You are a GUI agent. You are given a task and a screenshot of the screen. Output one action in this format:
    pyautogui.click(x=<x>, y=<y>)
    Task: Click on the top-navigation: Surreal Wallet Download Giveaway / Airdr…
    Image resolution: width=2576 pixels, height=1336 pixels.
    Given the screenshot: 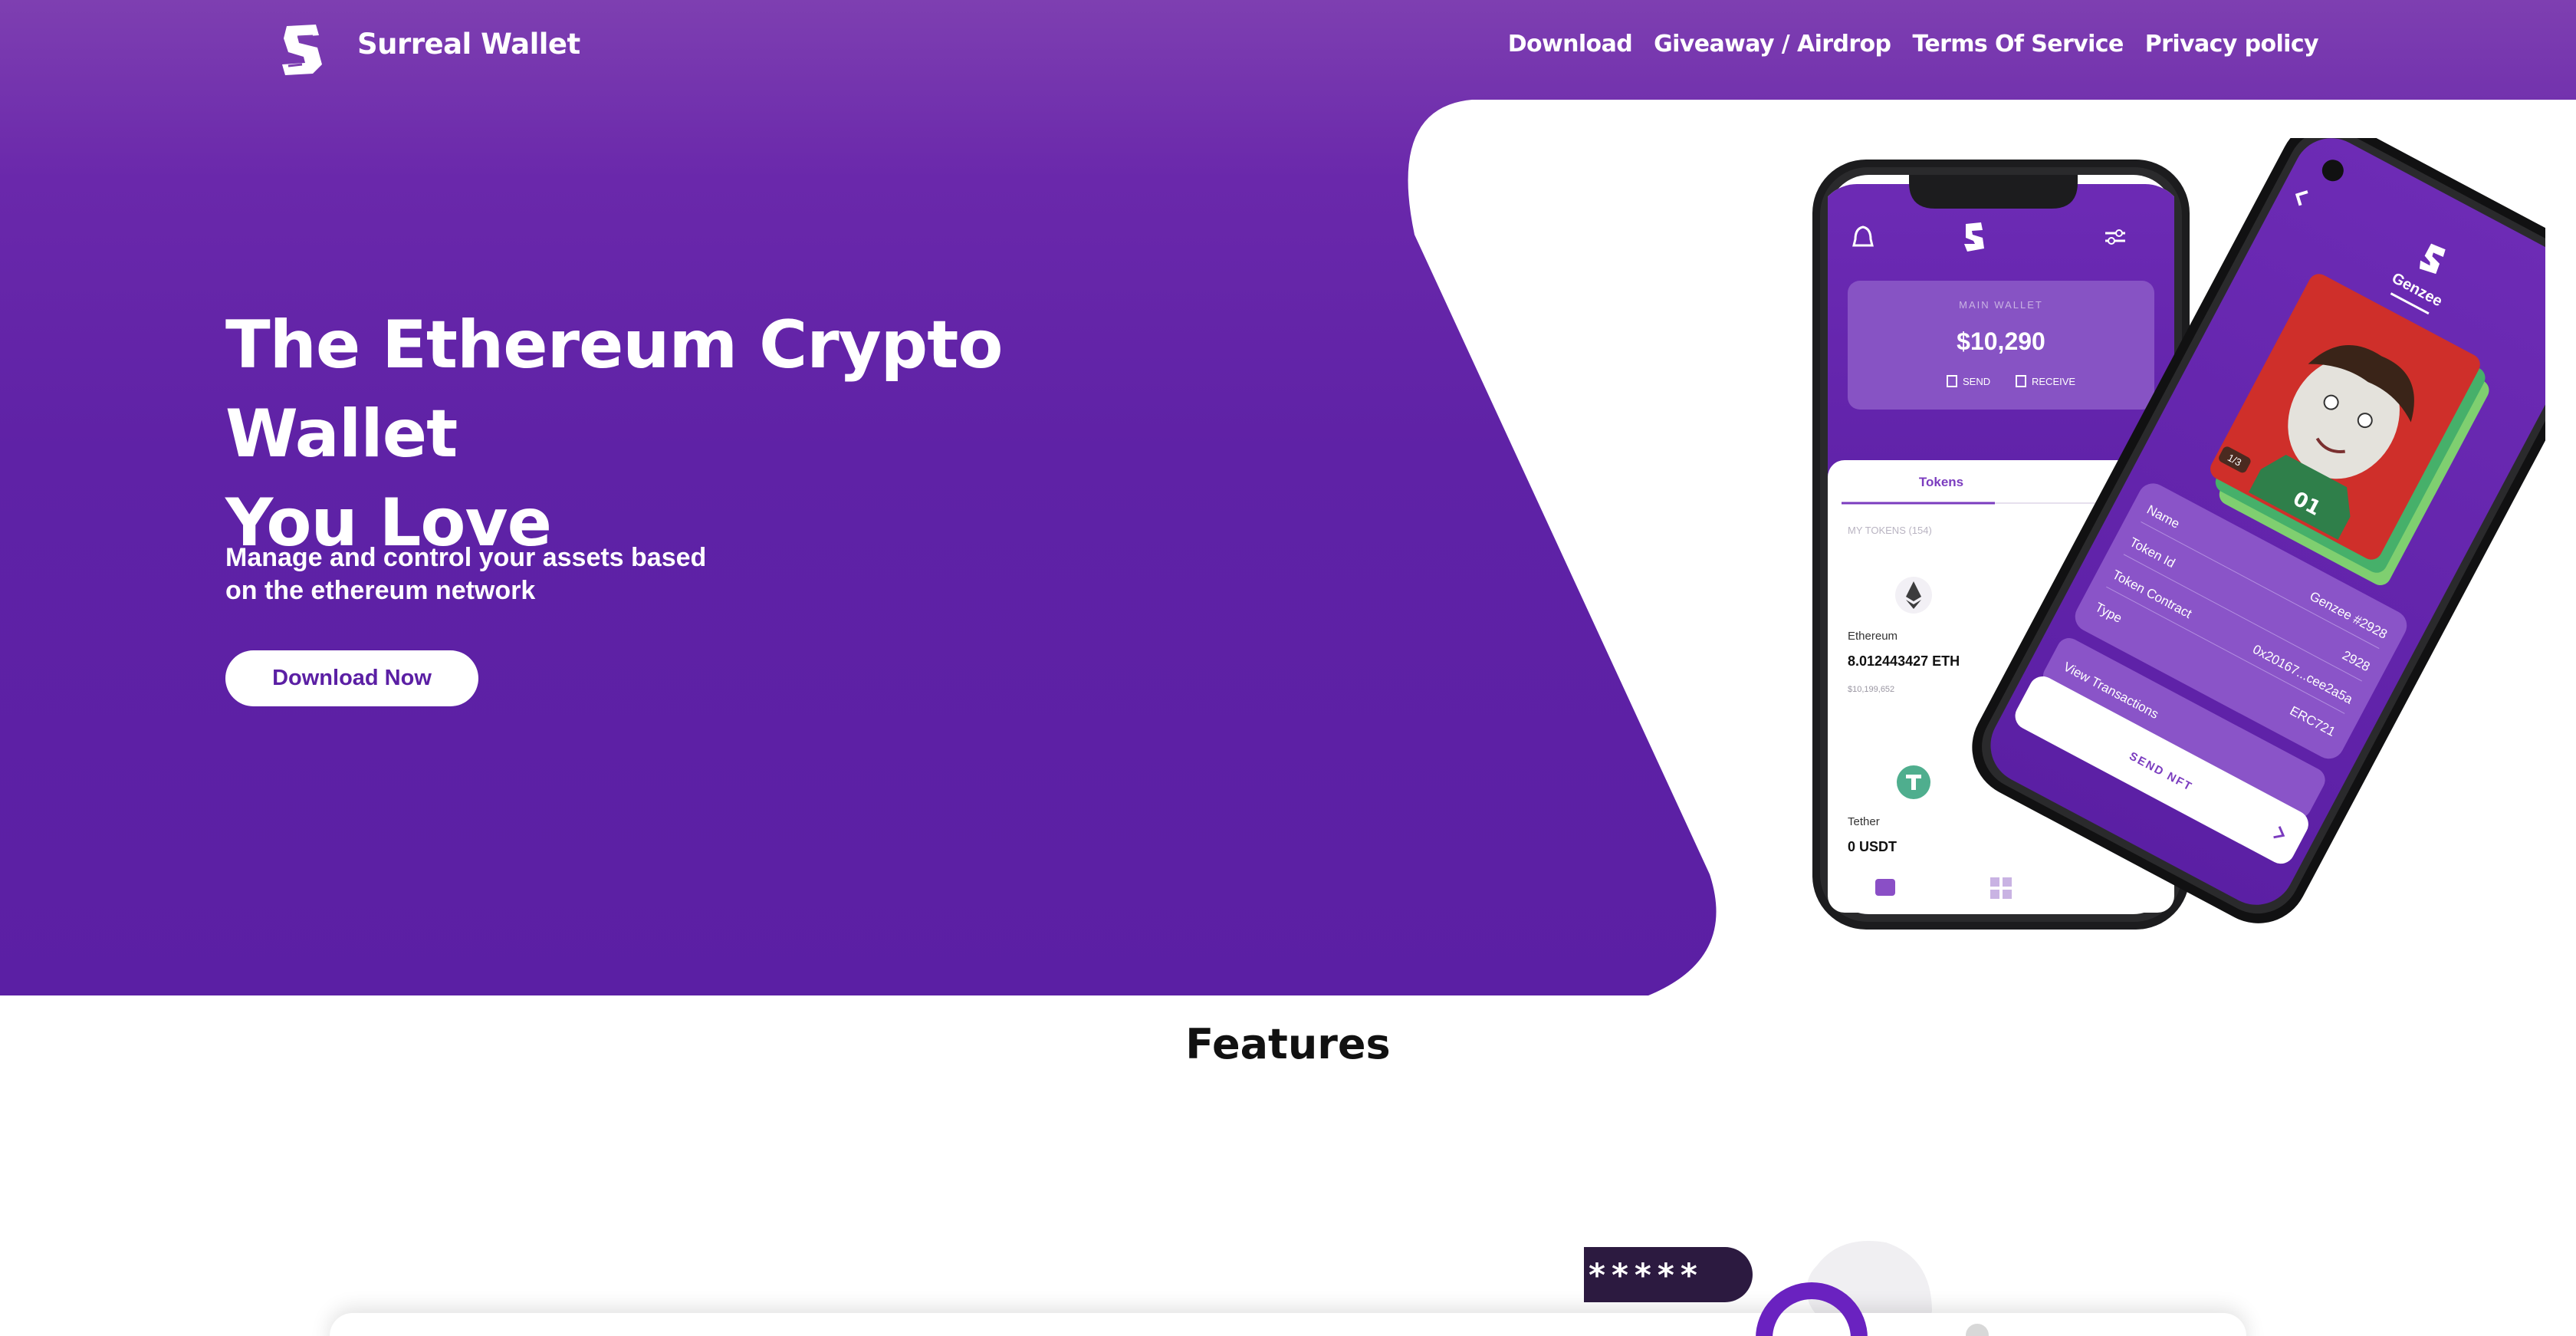 What is the action you would take?
    pyautogui.click(x=1288, y=49)
    